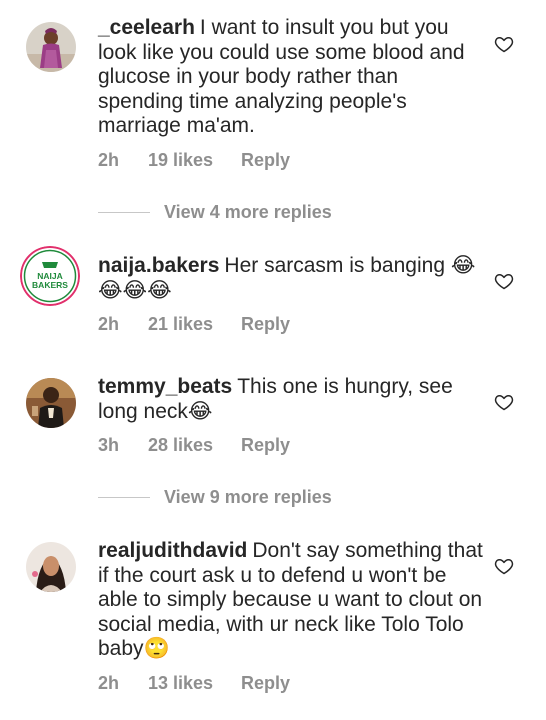  I want to click on likes-count: 13 likes, so click(194, 683).